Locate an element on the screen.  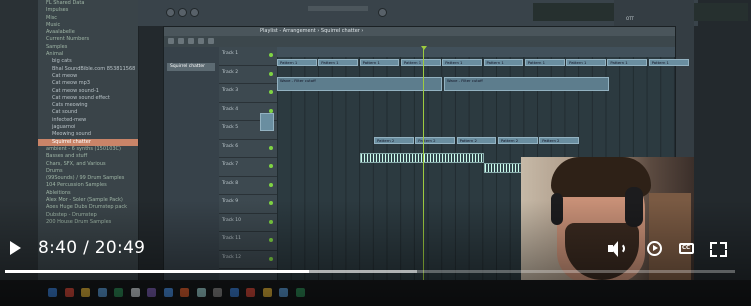
picker-item: Squirrel chatter is located at coordinates (191, 67).